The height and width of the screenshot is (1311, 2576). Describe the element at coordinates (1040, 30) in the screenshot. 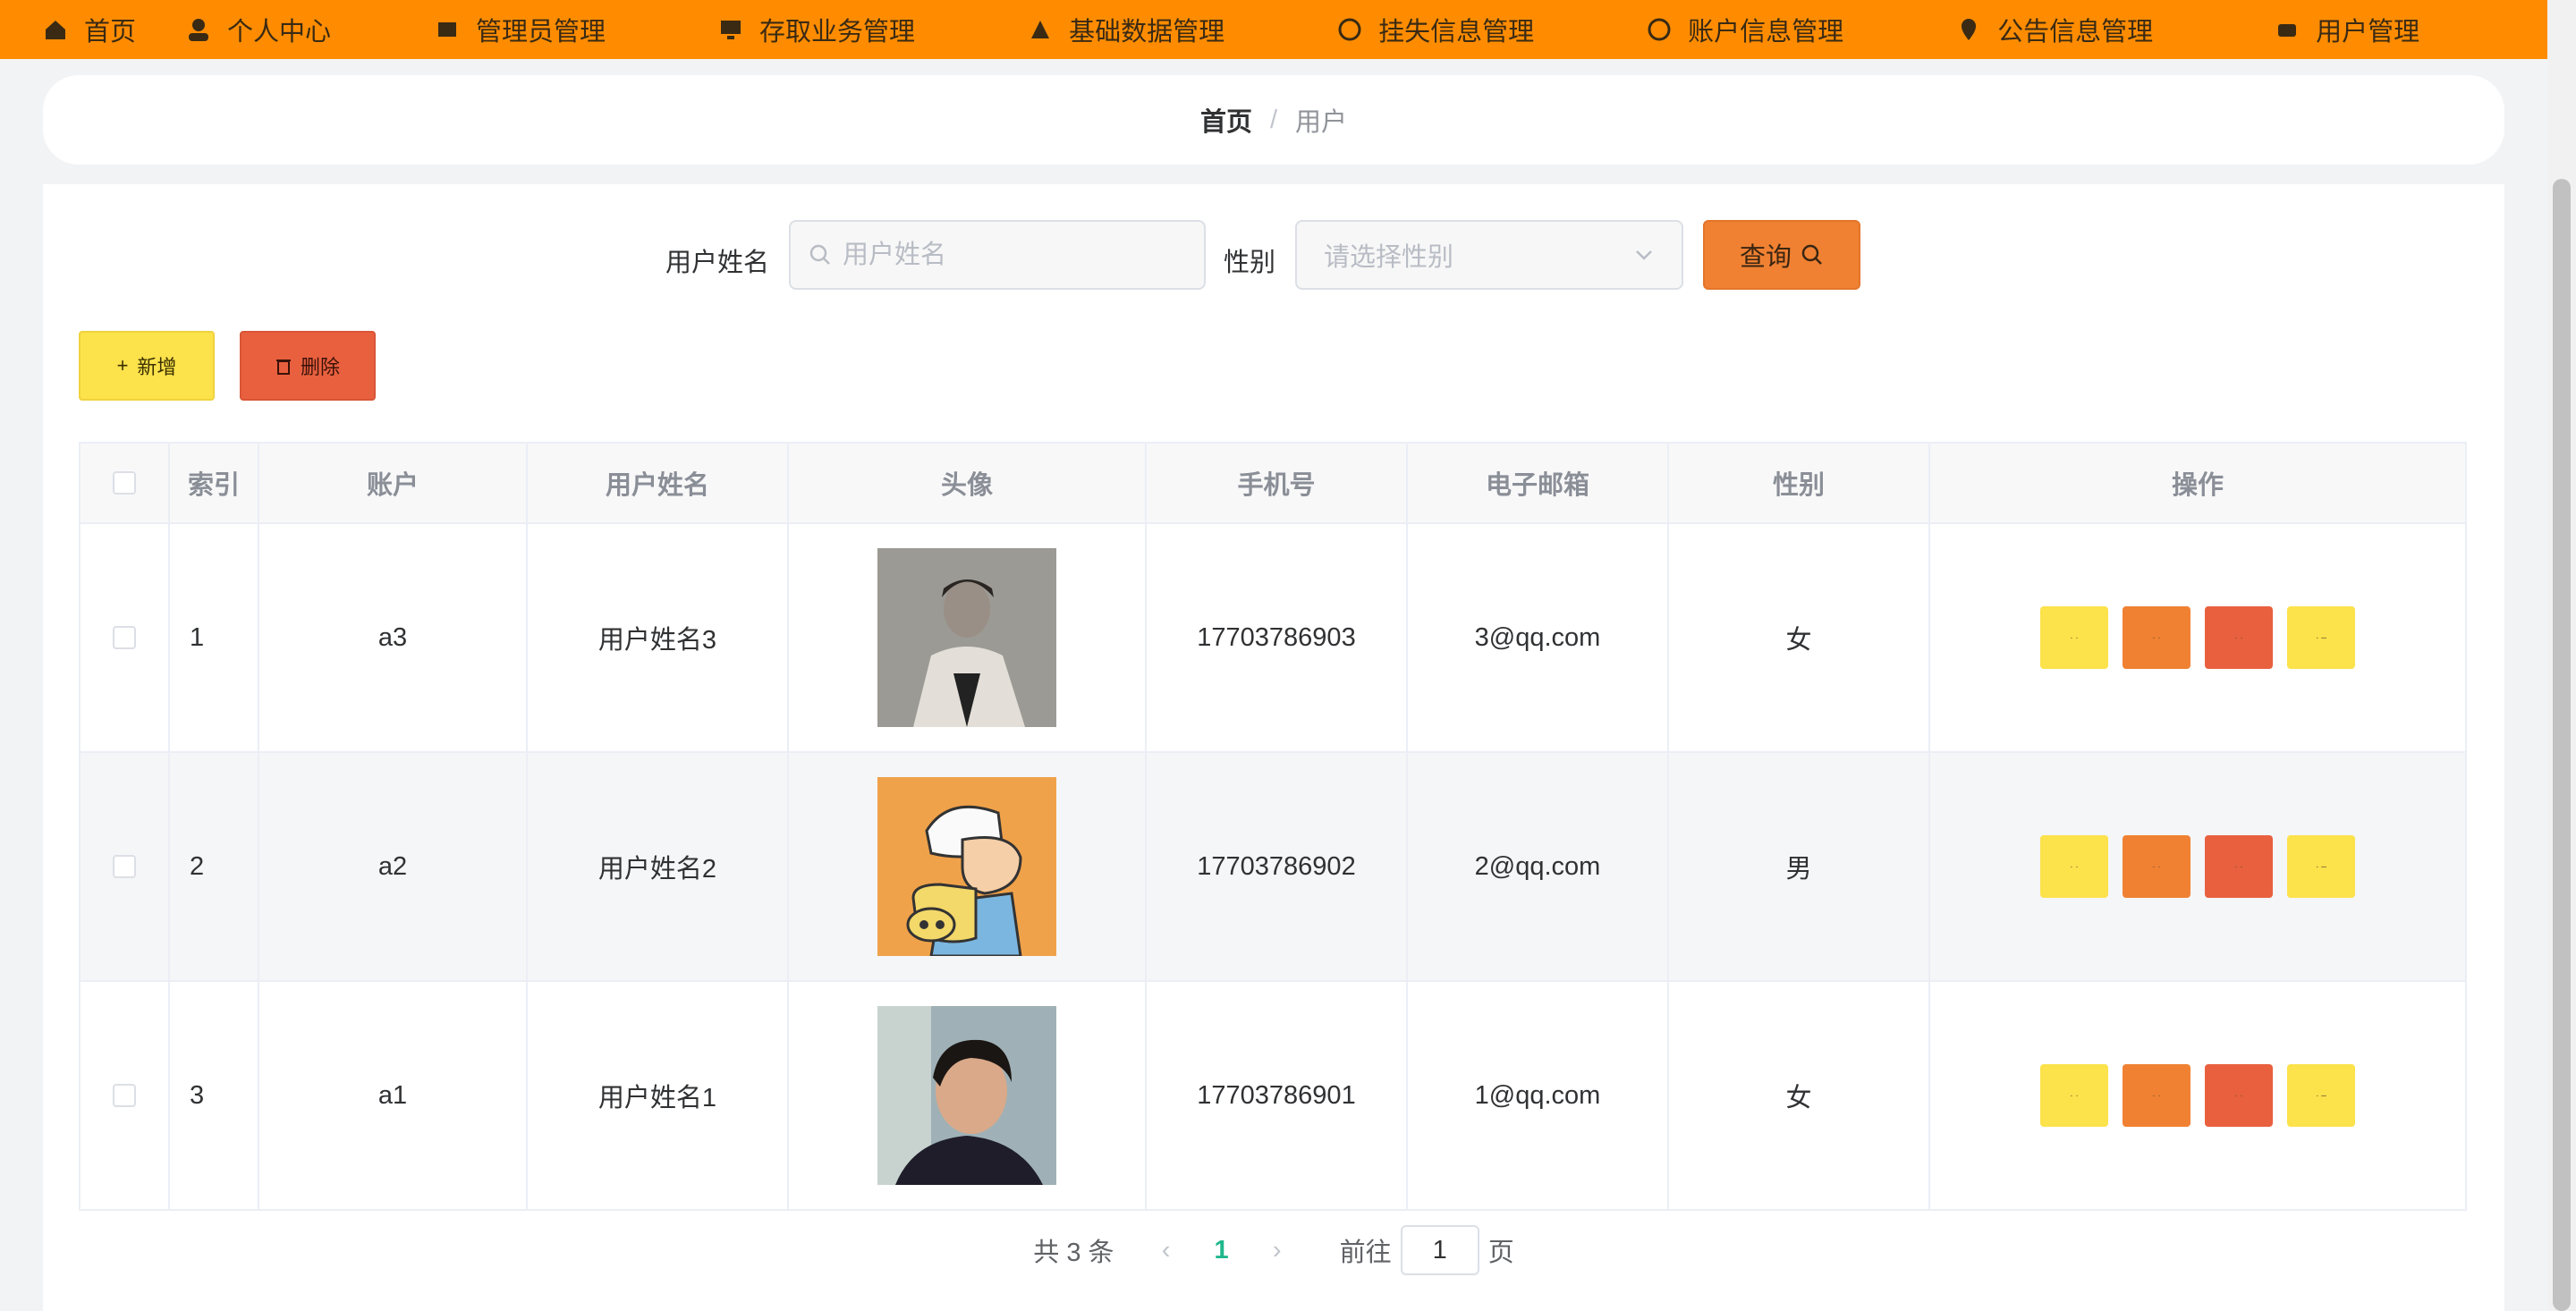

I see `data-icon` at that location.